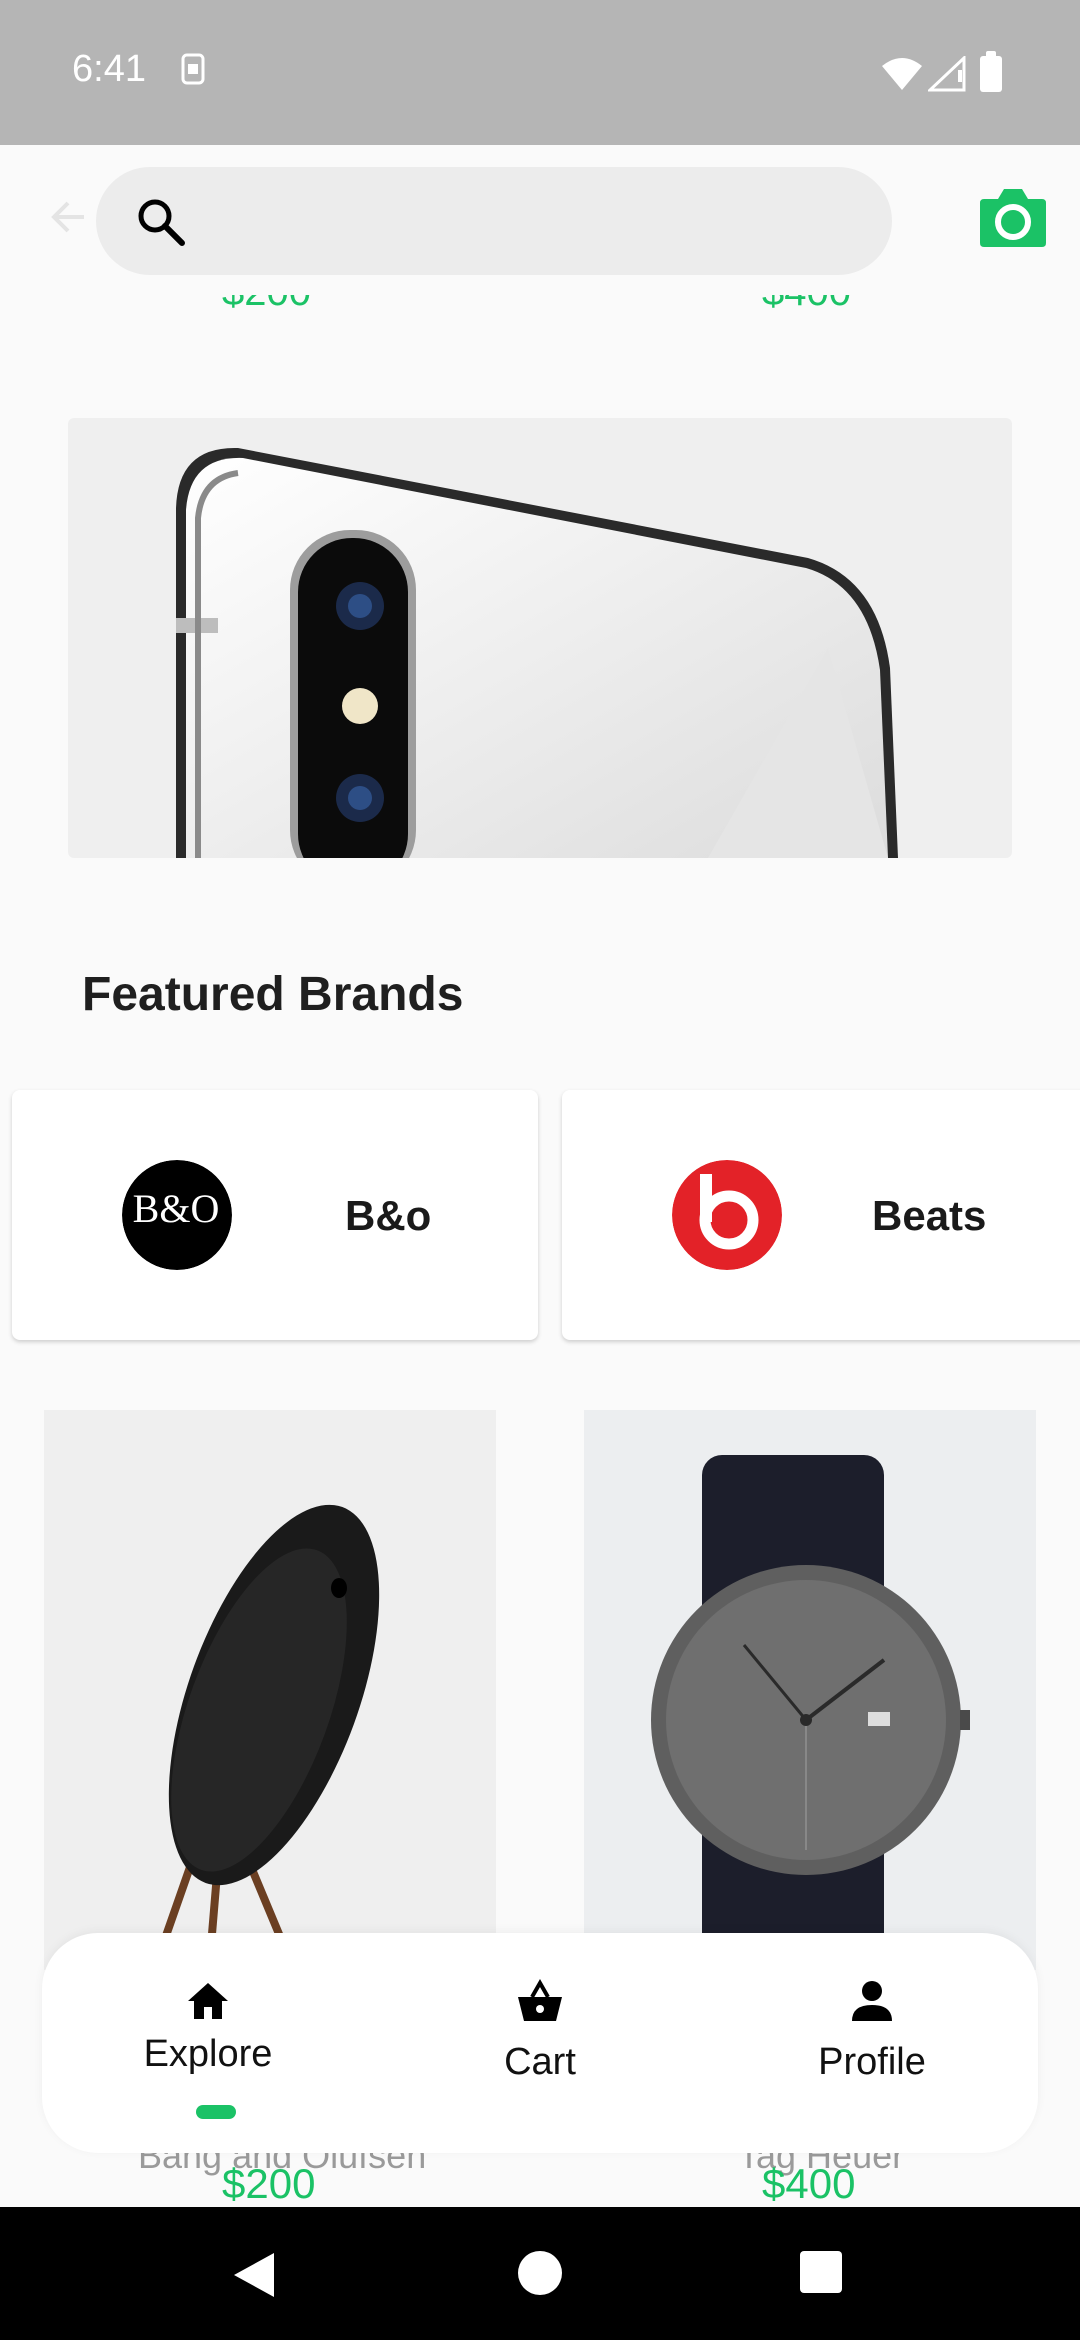 The height and width of the screenshot is (2340, 1080). I want to click on brand-name: B&o, so click(388, 1215).